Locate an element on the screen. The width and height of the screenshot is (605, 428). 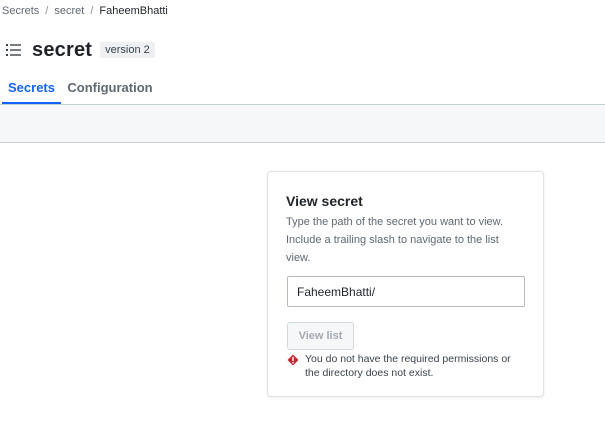
secret-path-input is located at coordinates (406, 291).